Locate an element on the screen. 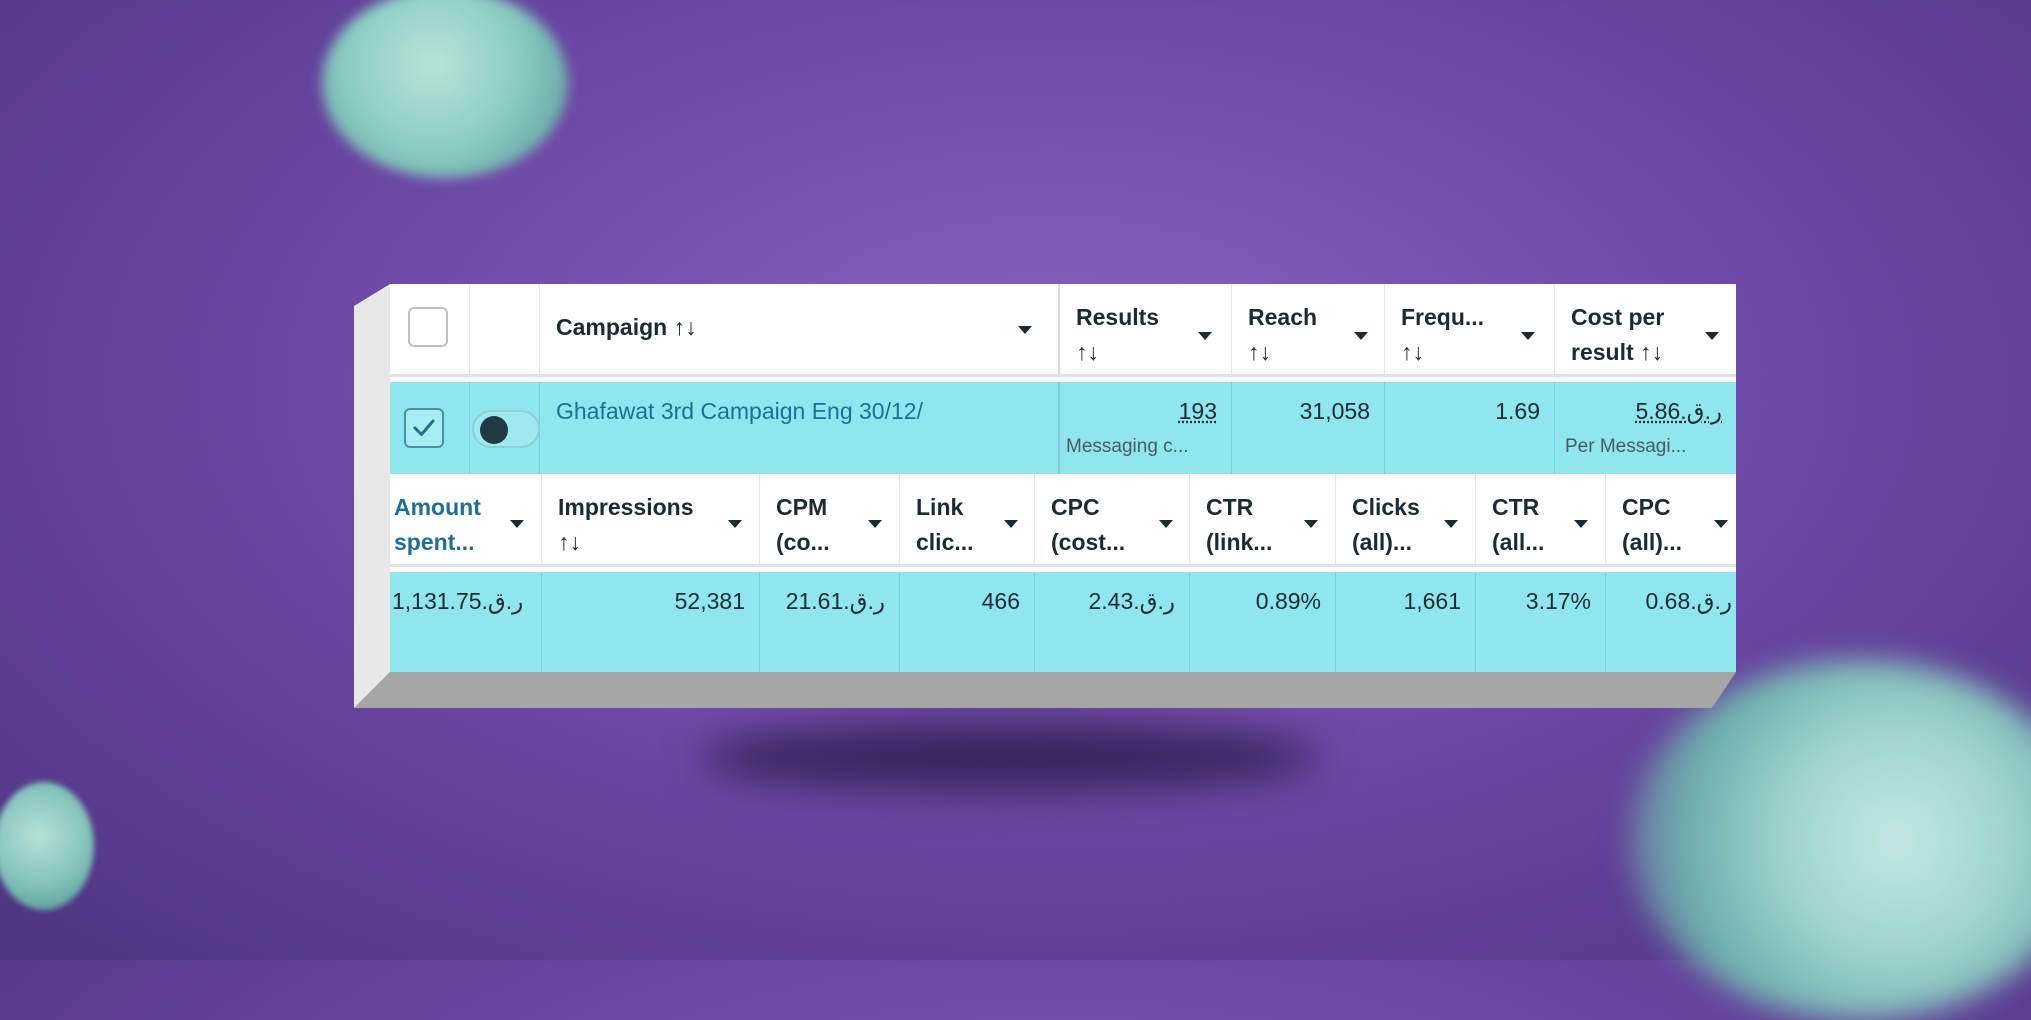 The height and width of the screenshot is (1020, 2031). impressions-header-label: Impressions ↑↓ is located at coordinates (626, 525).